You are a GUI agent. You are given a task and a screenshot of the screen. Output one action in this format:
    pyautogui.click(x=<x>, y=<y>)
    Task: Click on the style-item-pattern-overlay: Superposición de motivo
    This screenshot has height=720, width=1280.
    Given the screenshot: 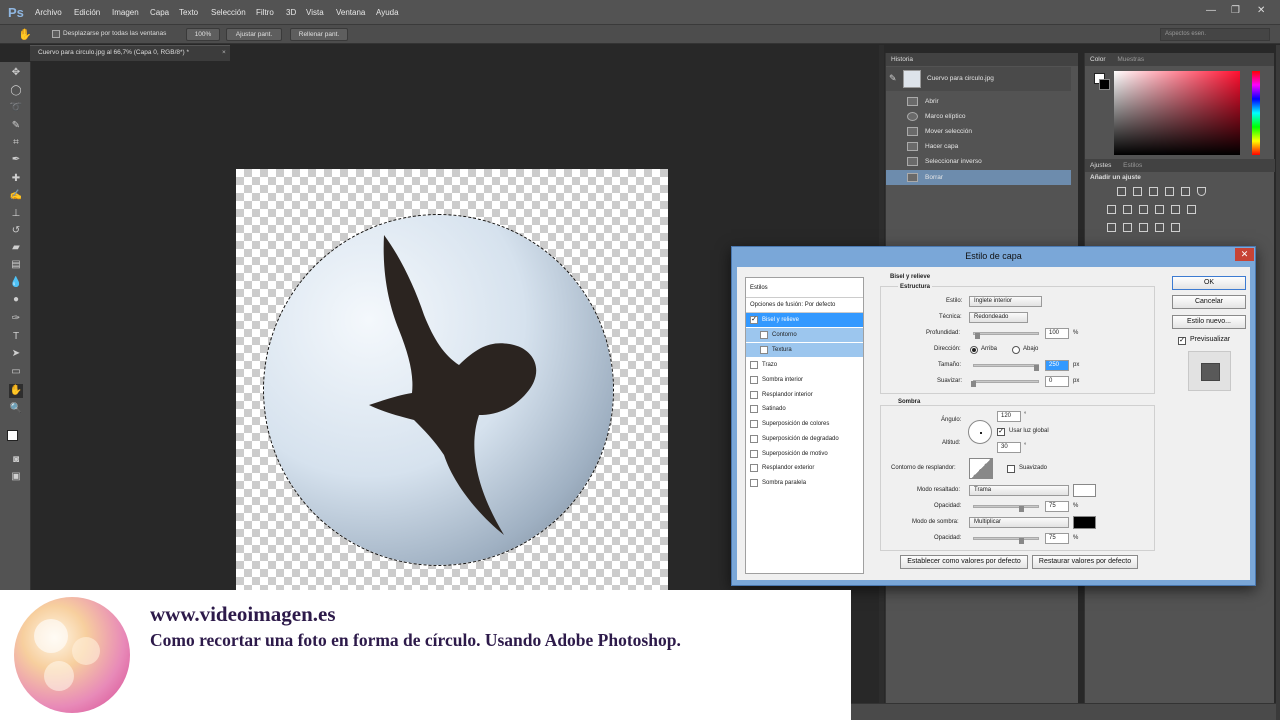 What is the action you would take?
    pyautogui.click(x=804, y=454)
    